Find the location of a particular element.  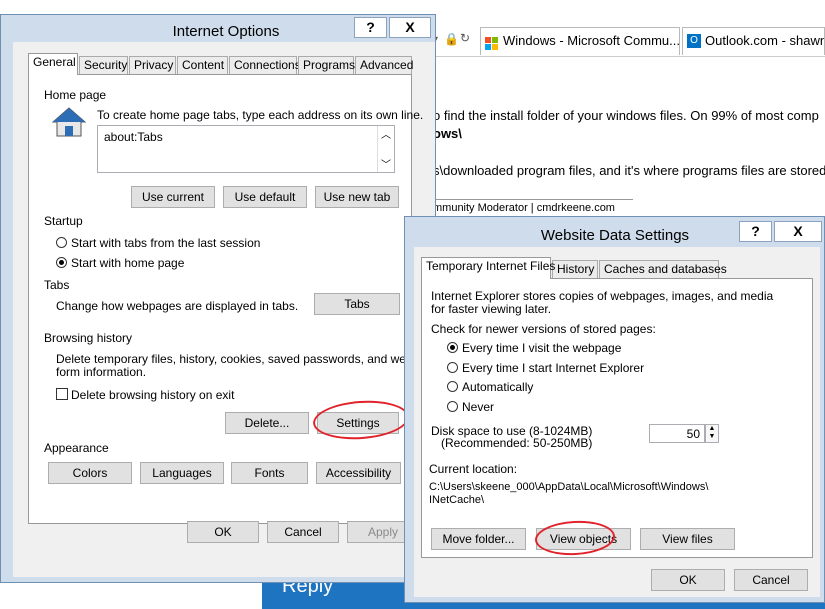

tabs-button: Tabs is located at coordinates (357, 304).